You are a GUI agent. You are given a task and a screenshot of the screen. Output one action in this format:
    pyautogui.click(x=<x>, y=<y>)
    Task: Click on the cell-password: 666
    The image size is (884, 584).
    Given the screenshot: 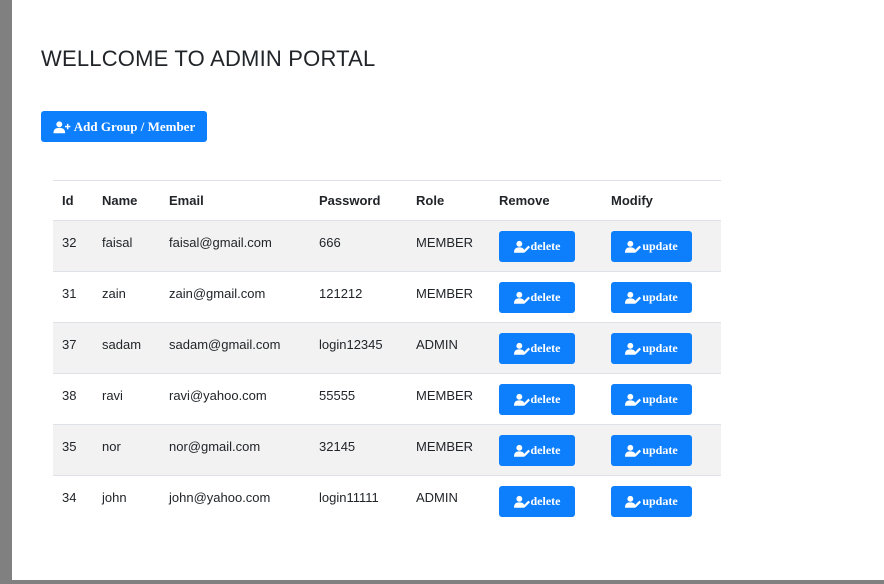 What is the action you would take?
    pyautogui.click(x=330, y=242)
    